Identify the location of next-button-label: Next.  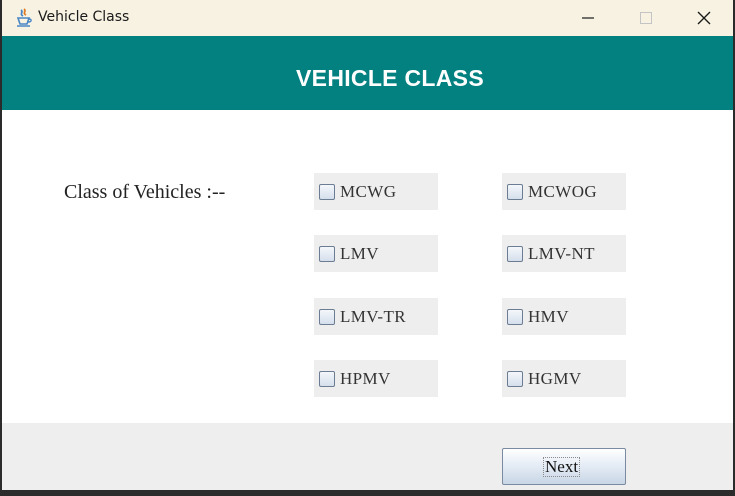
(562, 467).